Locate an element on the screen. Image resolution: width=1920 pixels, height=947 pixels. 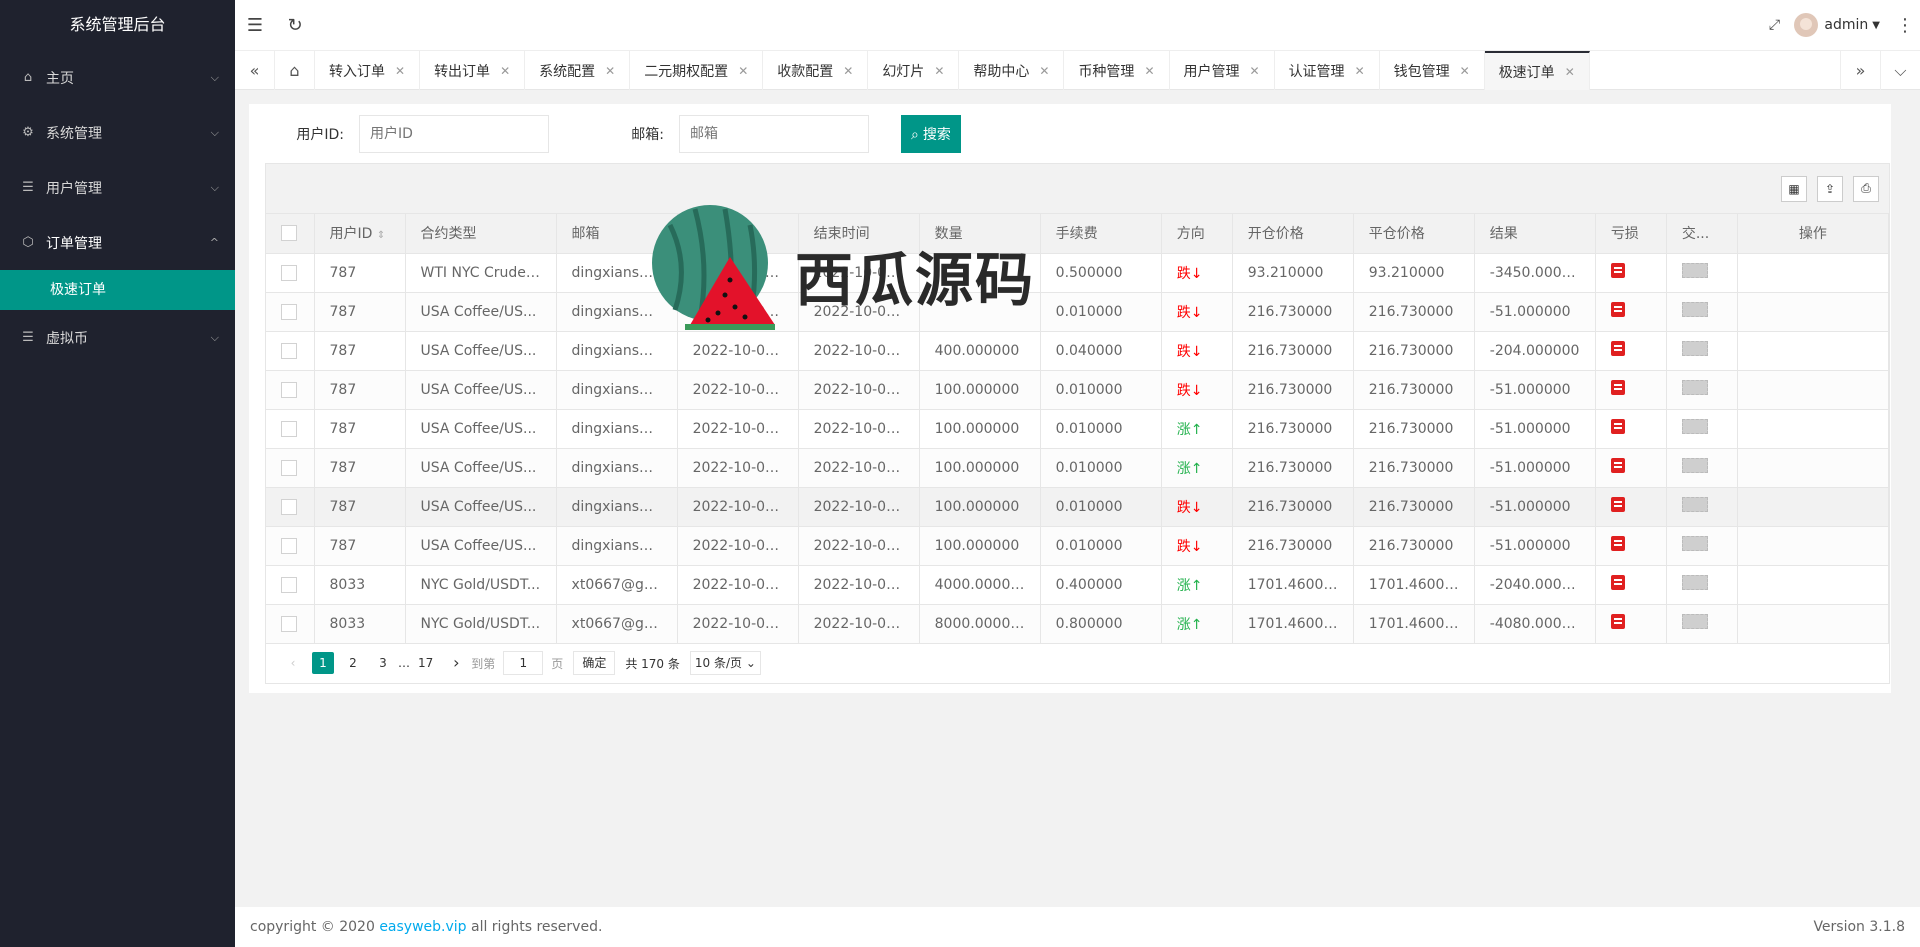
export-icon: ⇪ is located at coordinates (1830, 188).